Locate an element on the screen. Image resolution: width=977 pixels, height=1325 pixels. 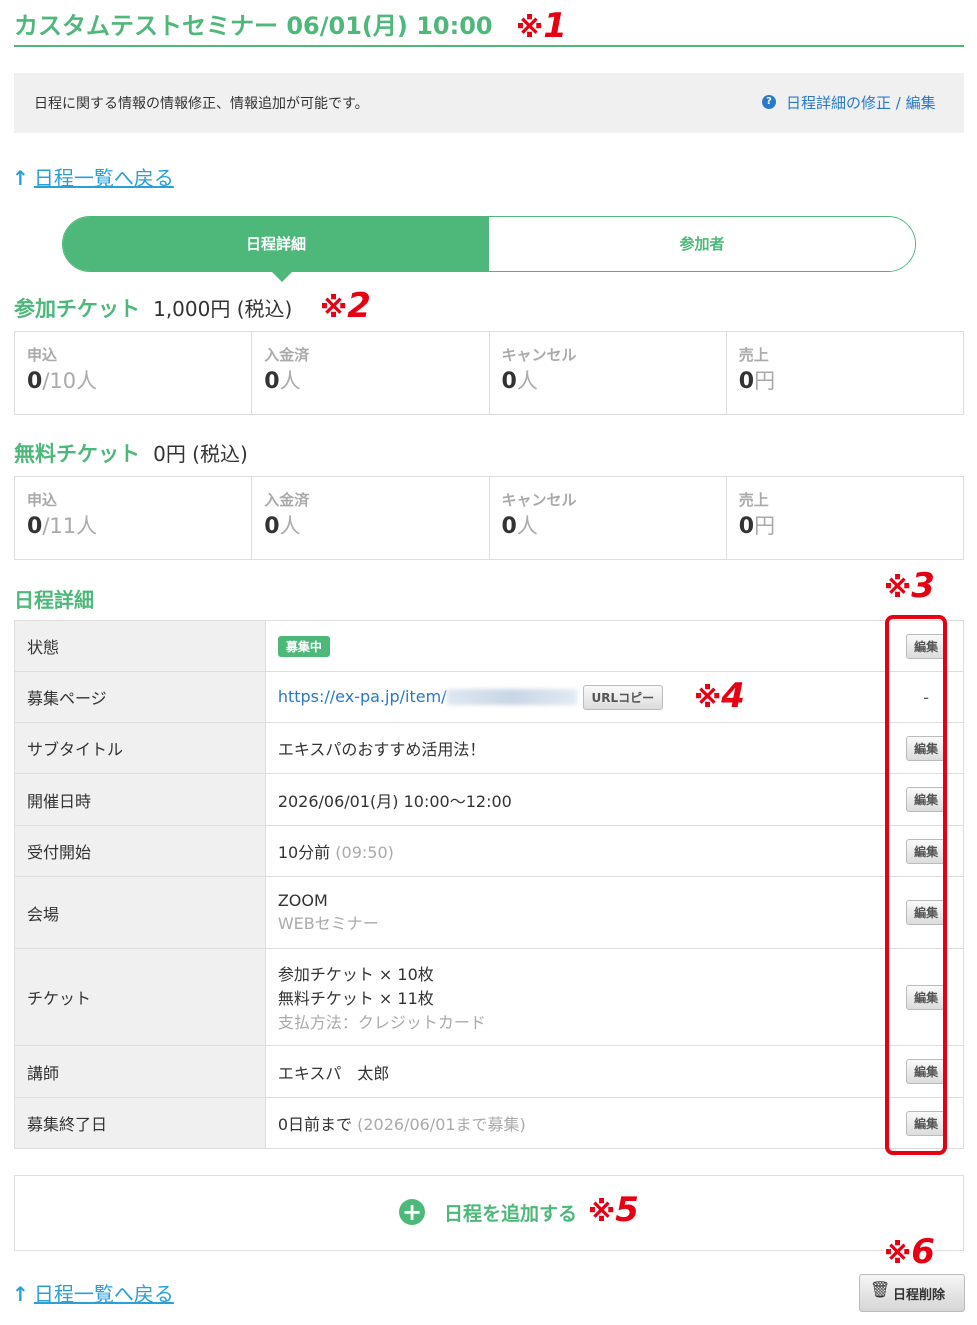
ticket-stats-free: 申込 0/11人 入金済 0人 キャンセル 0人 売上 0円 is located at coordinates (489, 518).